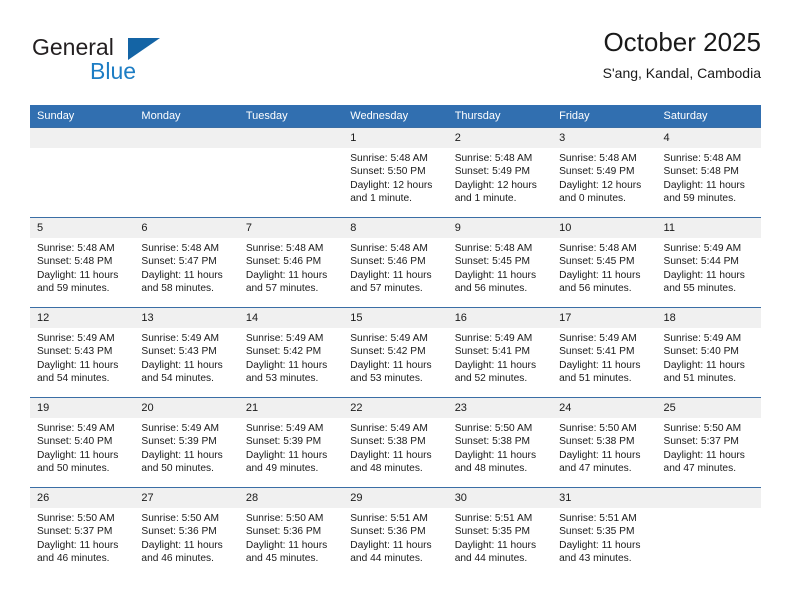 The width and height of the screenshot is (792, 612). What do you see at coordinates (492, 262) in the screenshot?
I see `sunset-text: Sunset: 5:45 PM` at bounding box center [492, 262].